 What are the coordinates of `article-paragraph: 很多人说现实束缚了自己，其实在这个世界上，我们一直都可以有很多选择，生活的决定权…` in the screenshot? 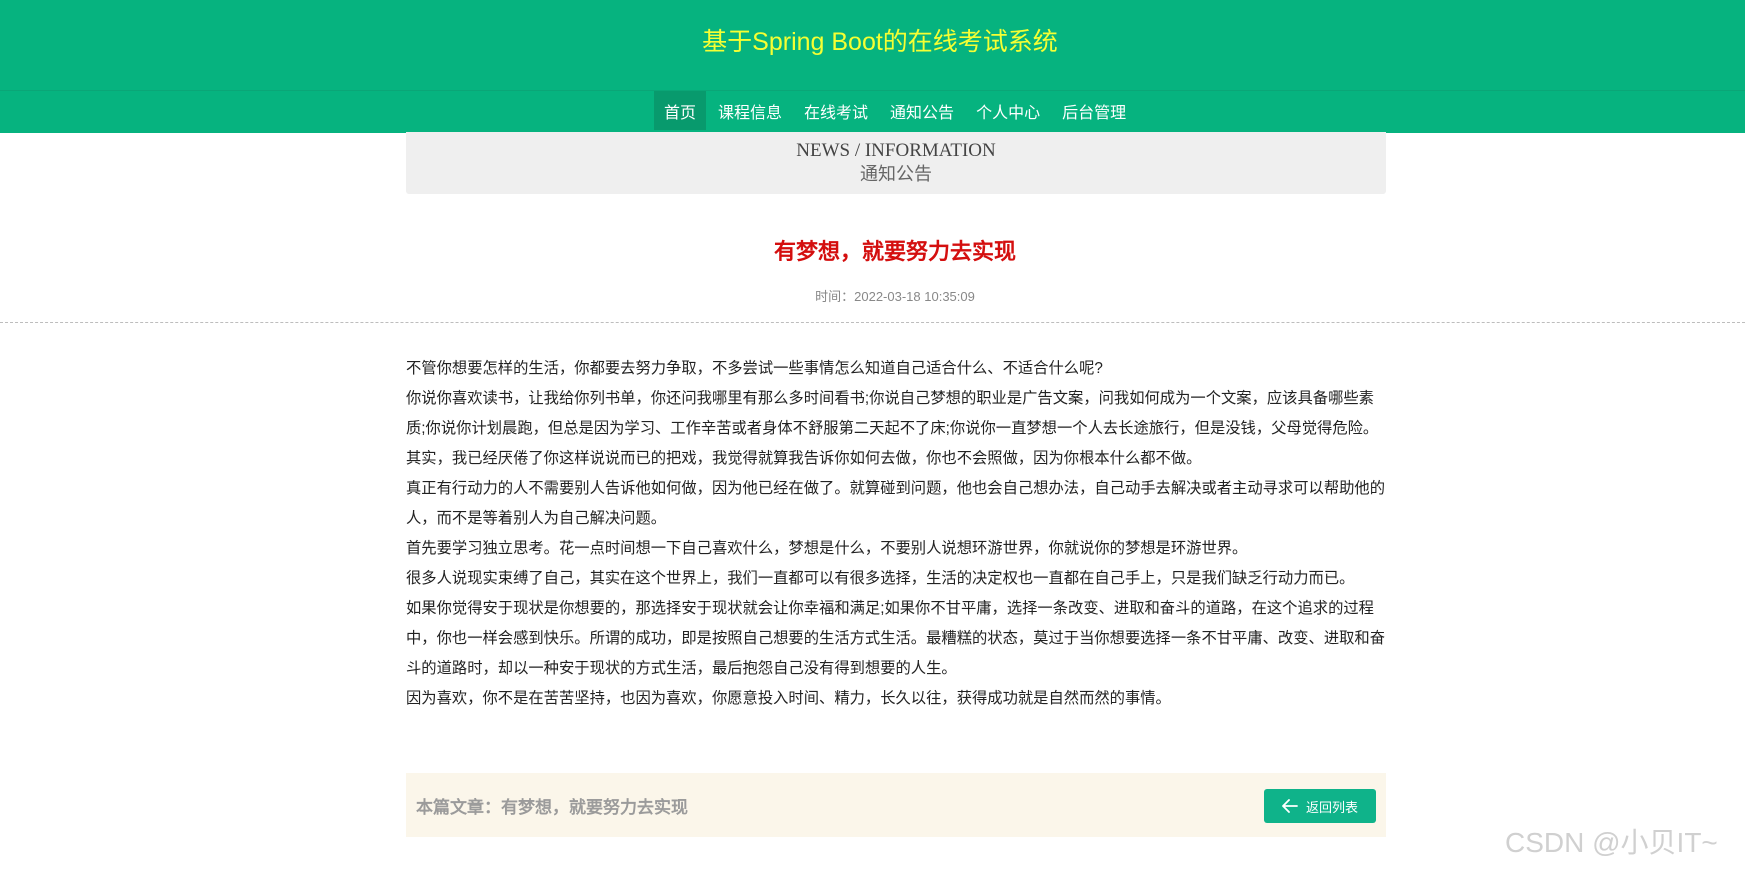 It's located at (880, 578).